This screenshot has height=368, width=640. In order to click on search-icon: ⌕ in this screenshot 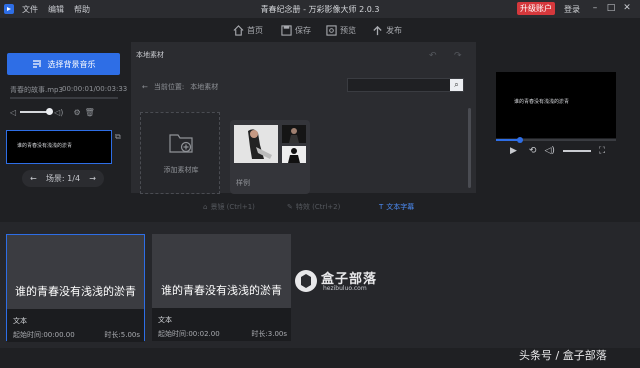, I will do `click(456, 85)`.